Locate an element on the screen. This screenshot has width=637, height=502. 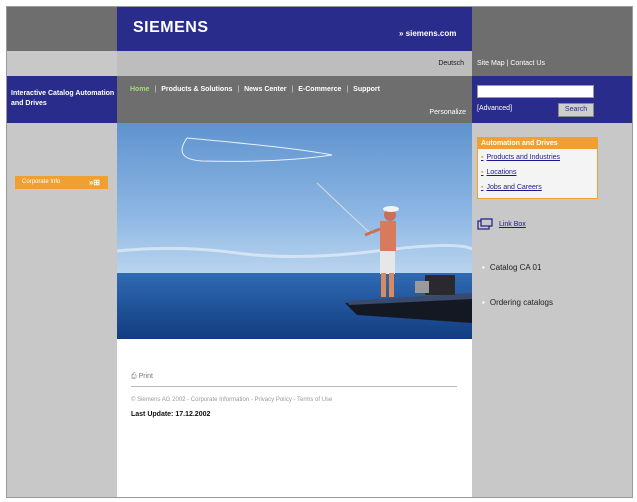
link-box-icon is located at coordinates (485, 224).